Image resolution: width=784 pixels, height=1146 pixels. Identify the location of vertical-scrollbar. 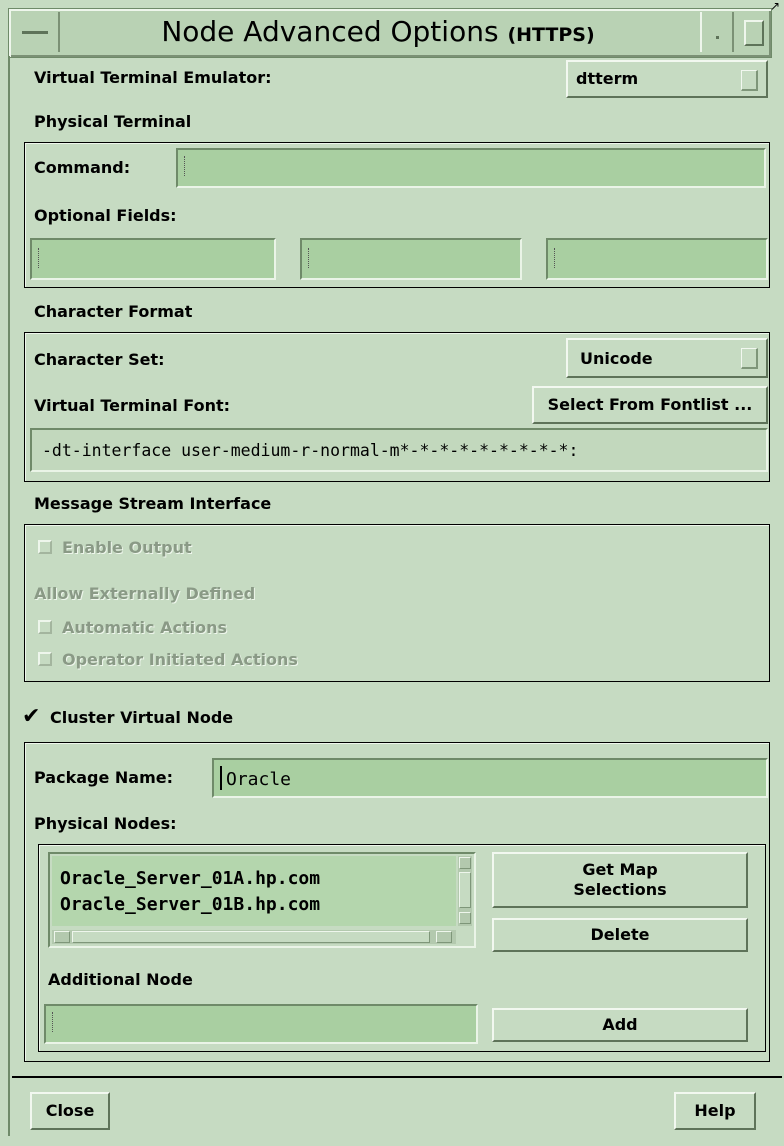
(465, 891).